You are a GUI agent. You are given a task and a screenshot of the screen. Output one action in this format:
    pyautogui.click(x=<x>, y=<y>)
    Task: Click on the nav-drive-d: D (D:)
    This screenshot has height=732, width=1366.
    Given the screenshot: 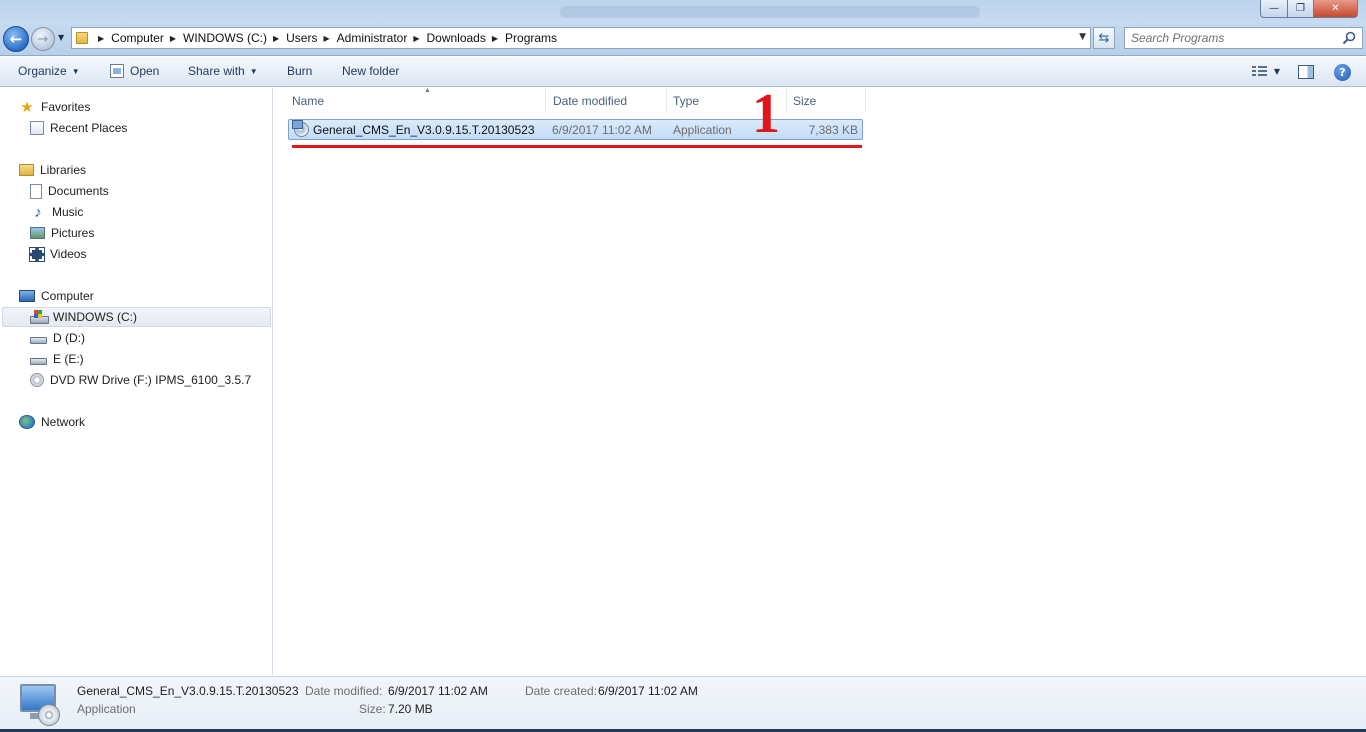 What is the action you would take?
    pyautogui.click(x=57, y=338)
    